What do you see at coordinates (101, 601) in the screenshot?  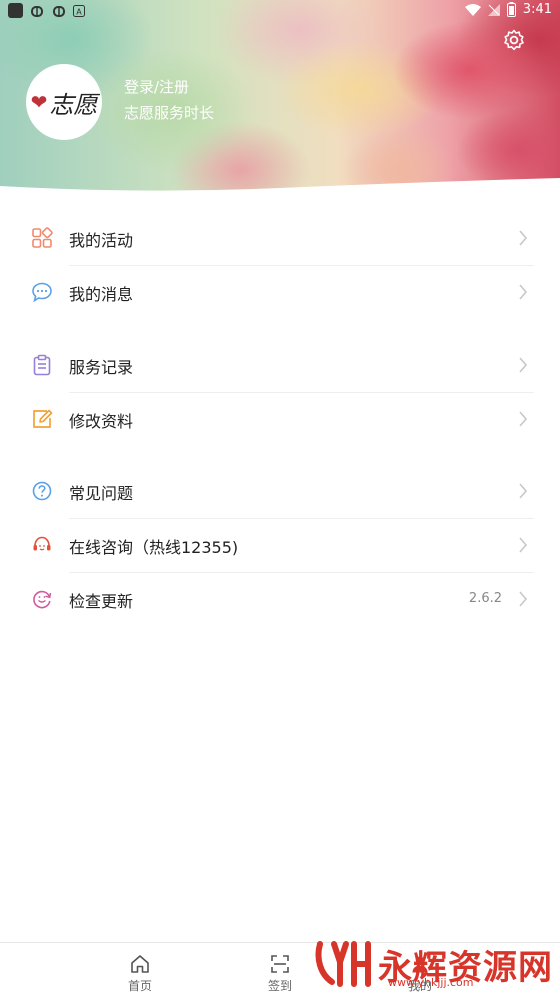 I see `menu-label: 检查更新` at bounding box center [101, 601].